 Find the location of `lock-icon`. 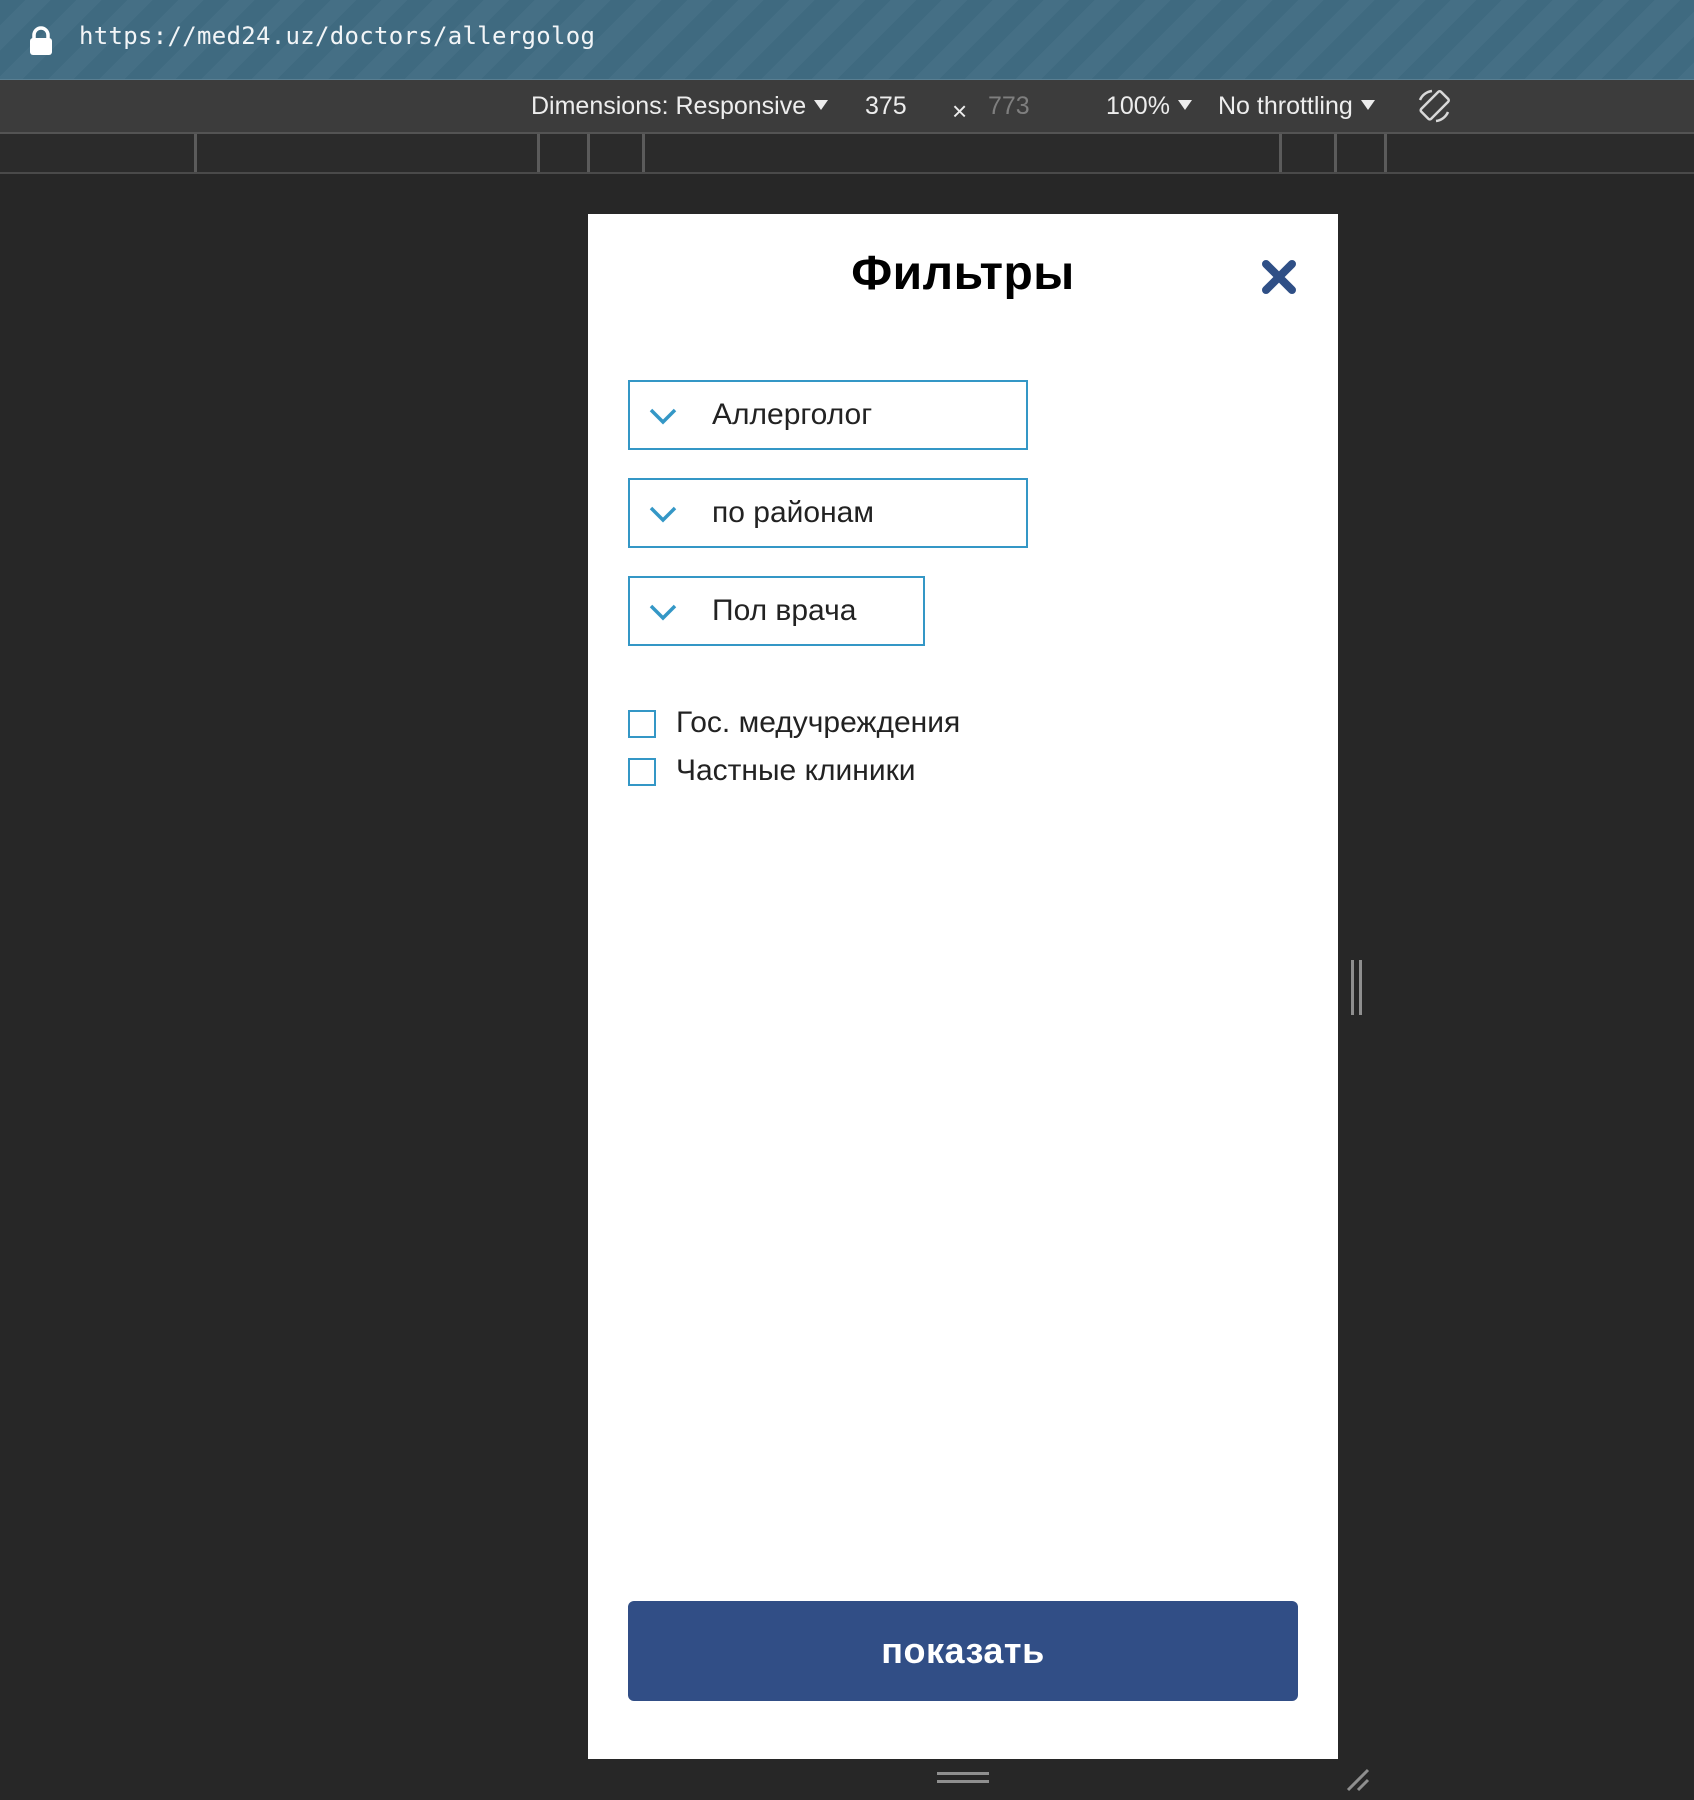

lock-icon is located at coordinates (41, 40).